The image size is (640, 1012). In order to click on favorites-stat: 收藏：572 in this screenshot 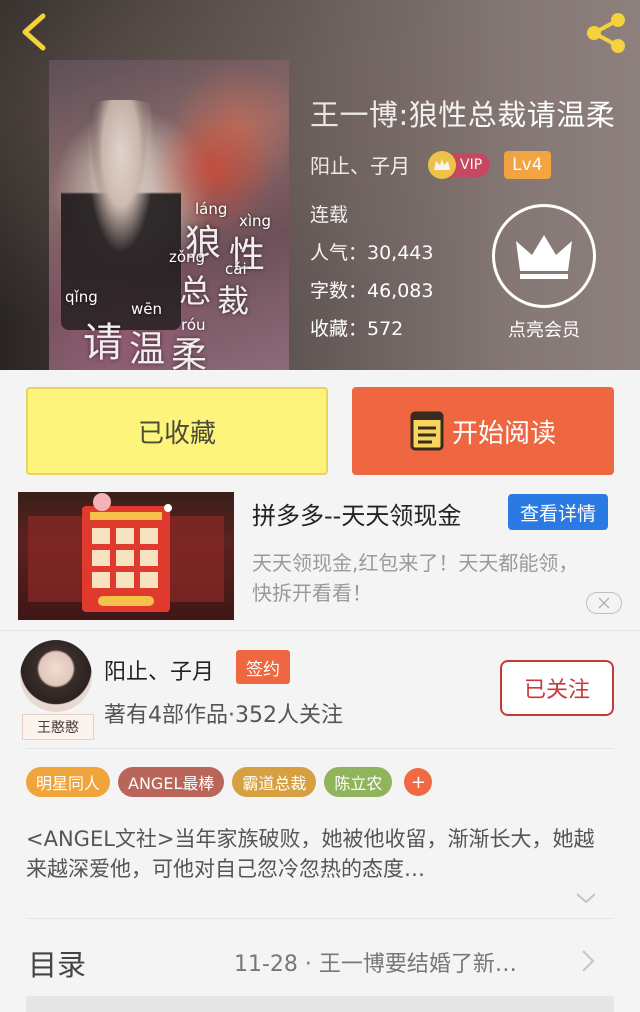, I will do `click(357, 329)`.